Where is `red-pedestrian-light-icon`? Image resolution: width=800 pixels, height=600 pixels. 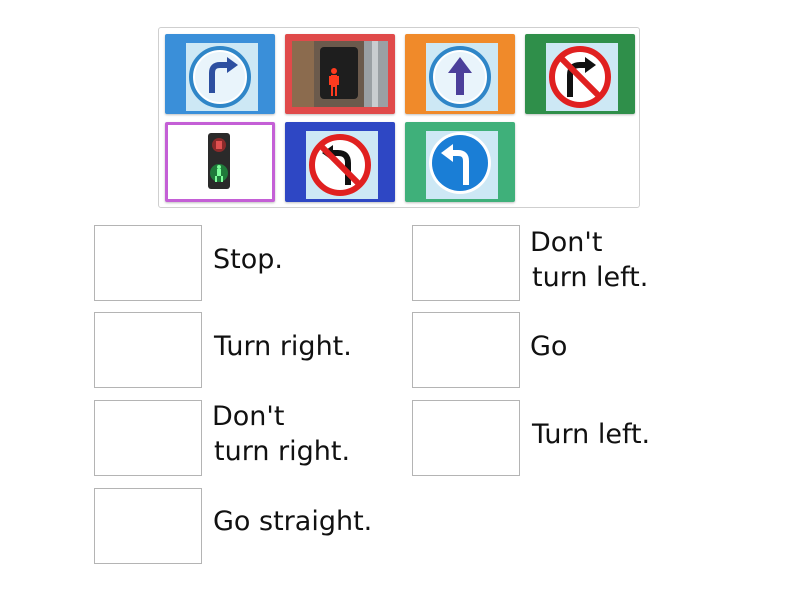
red-pedestrian-light-icon is located at coordinates (340, 74).